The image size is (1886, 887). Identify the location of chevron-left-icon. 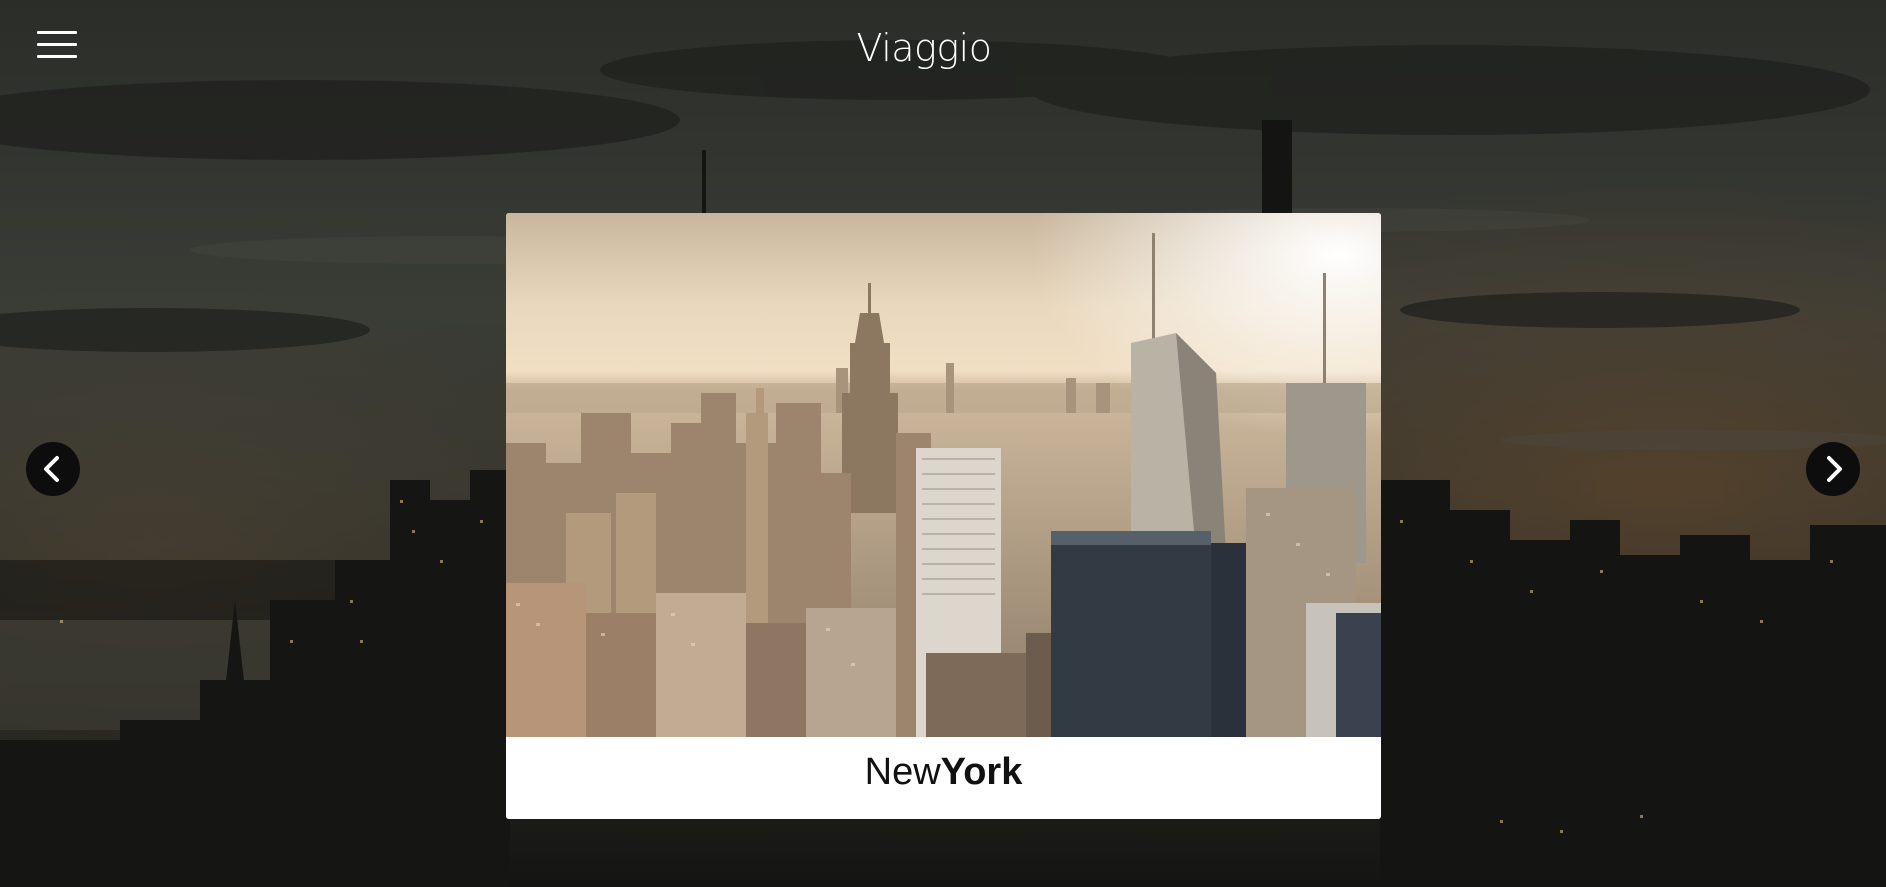
(51, 469).